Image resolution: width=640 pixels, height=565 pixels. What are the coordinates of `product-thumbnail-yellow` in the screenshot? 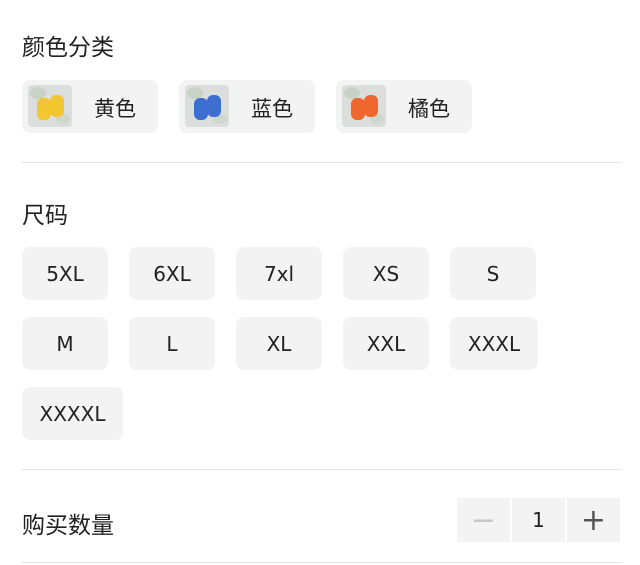 It's located at (50, 106).